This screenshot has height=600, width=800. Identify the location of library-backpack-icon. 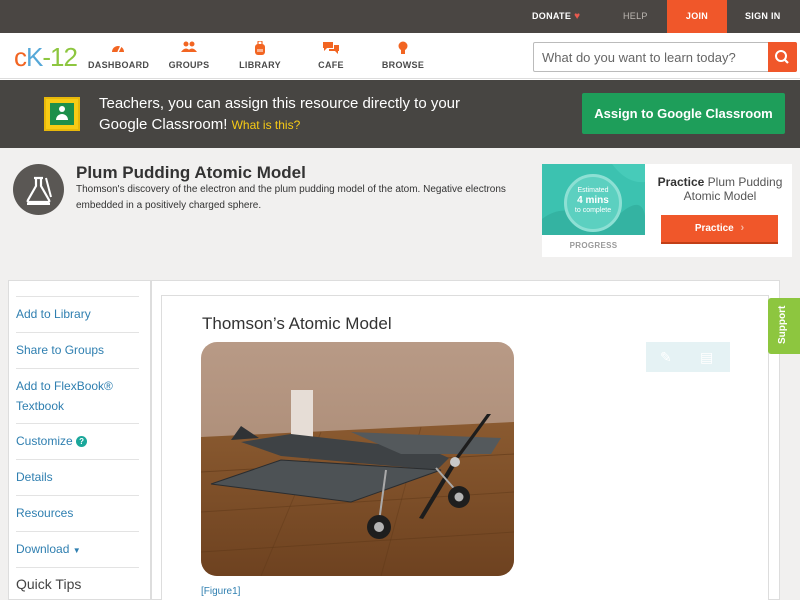
(260, 48).